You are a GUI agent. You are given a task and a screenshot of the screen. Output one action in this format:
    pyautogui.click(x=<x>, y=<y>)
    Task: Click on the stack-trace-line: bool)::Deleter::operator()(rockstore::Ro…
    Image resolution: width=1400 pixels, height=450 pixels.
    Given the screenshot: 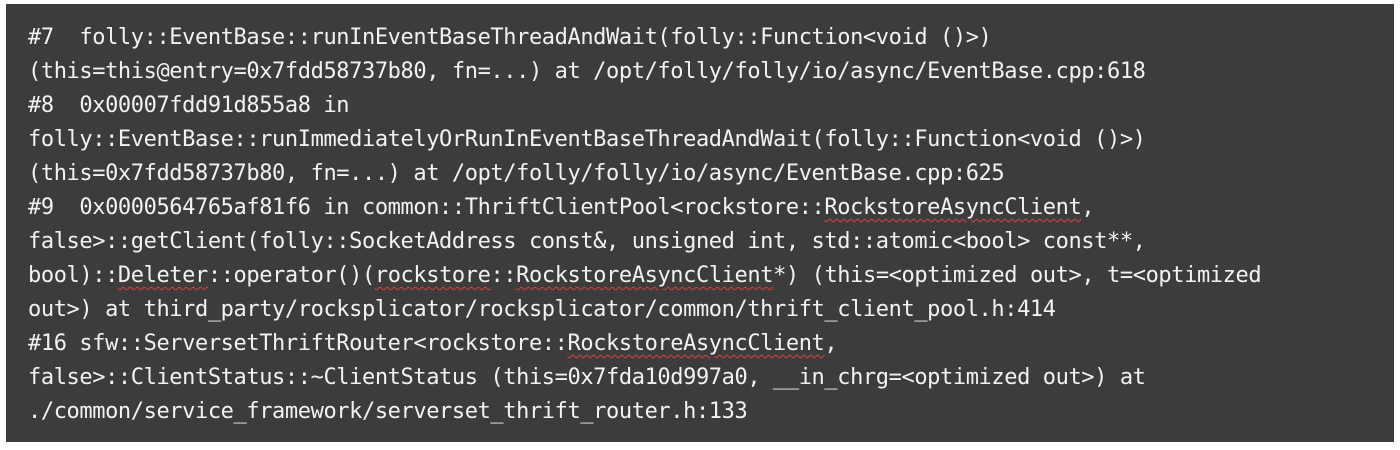 What is the action you would take?
    pyautogui.click(x=711, y=276)
    